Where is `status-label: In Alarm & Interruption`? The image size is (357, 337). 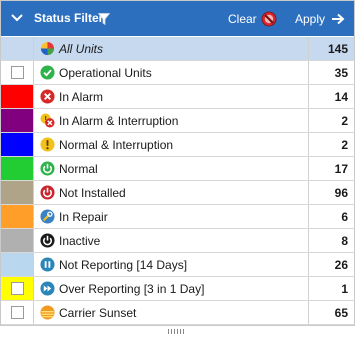
status-label: In Alarm & Interruption is located at coordinates (119, 121).